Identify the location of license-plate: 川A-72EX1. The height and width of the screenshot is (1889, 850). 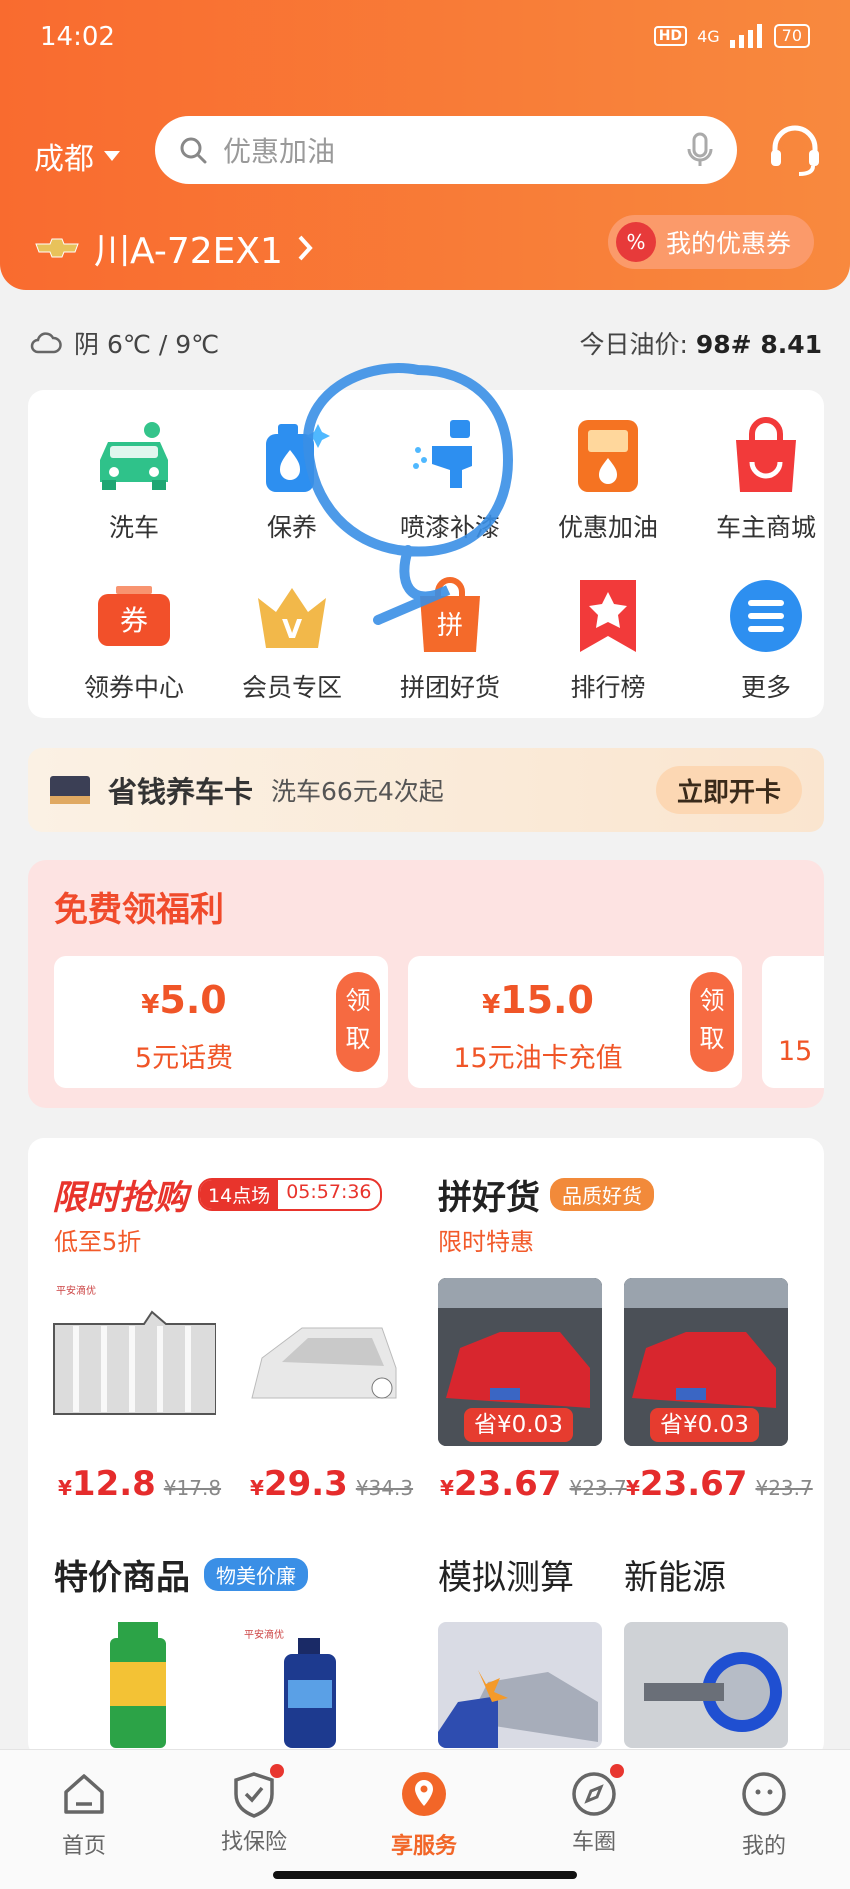
(188, 251).